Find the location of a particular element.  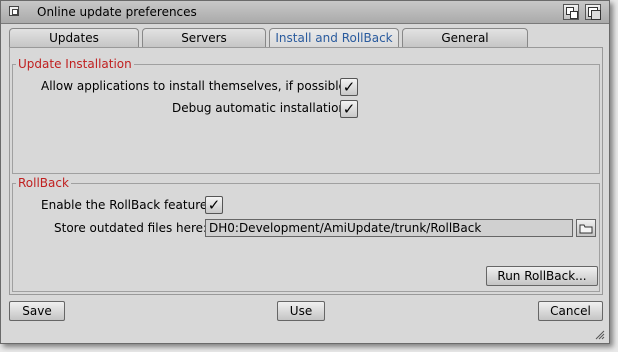

debug-install-checkbox: ✓ is located at coordinates (349, 109).